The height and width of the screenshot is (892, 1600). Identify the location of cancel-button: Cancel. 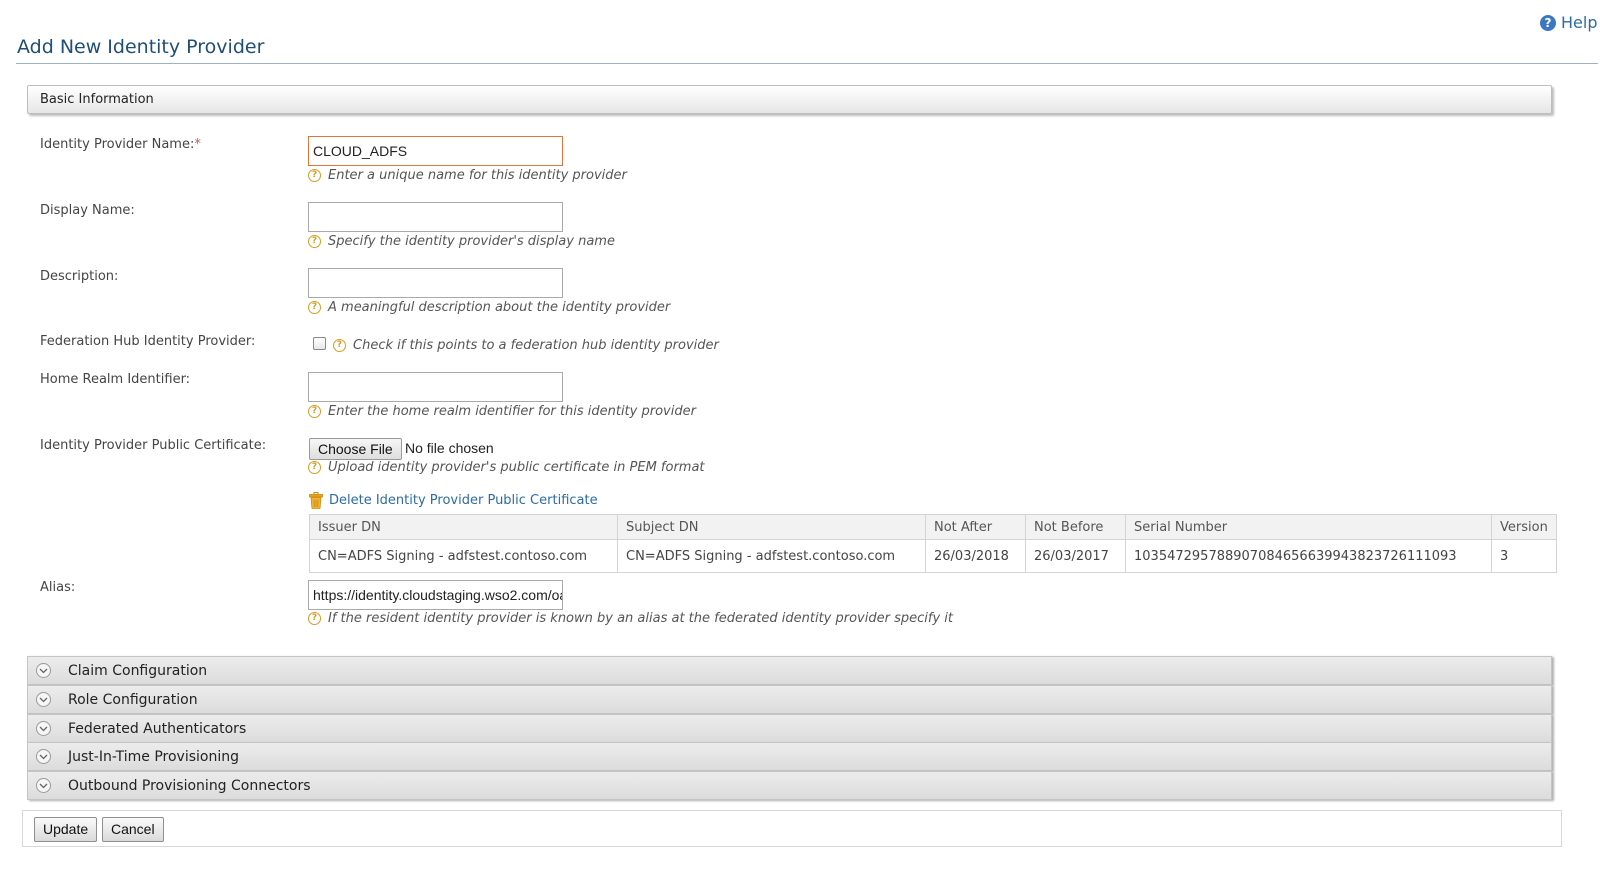
(133, 829).